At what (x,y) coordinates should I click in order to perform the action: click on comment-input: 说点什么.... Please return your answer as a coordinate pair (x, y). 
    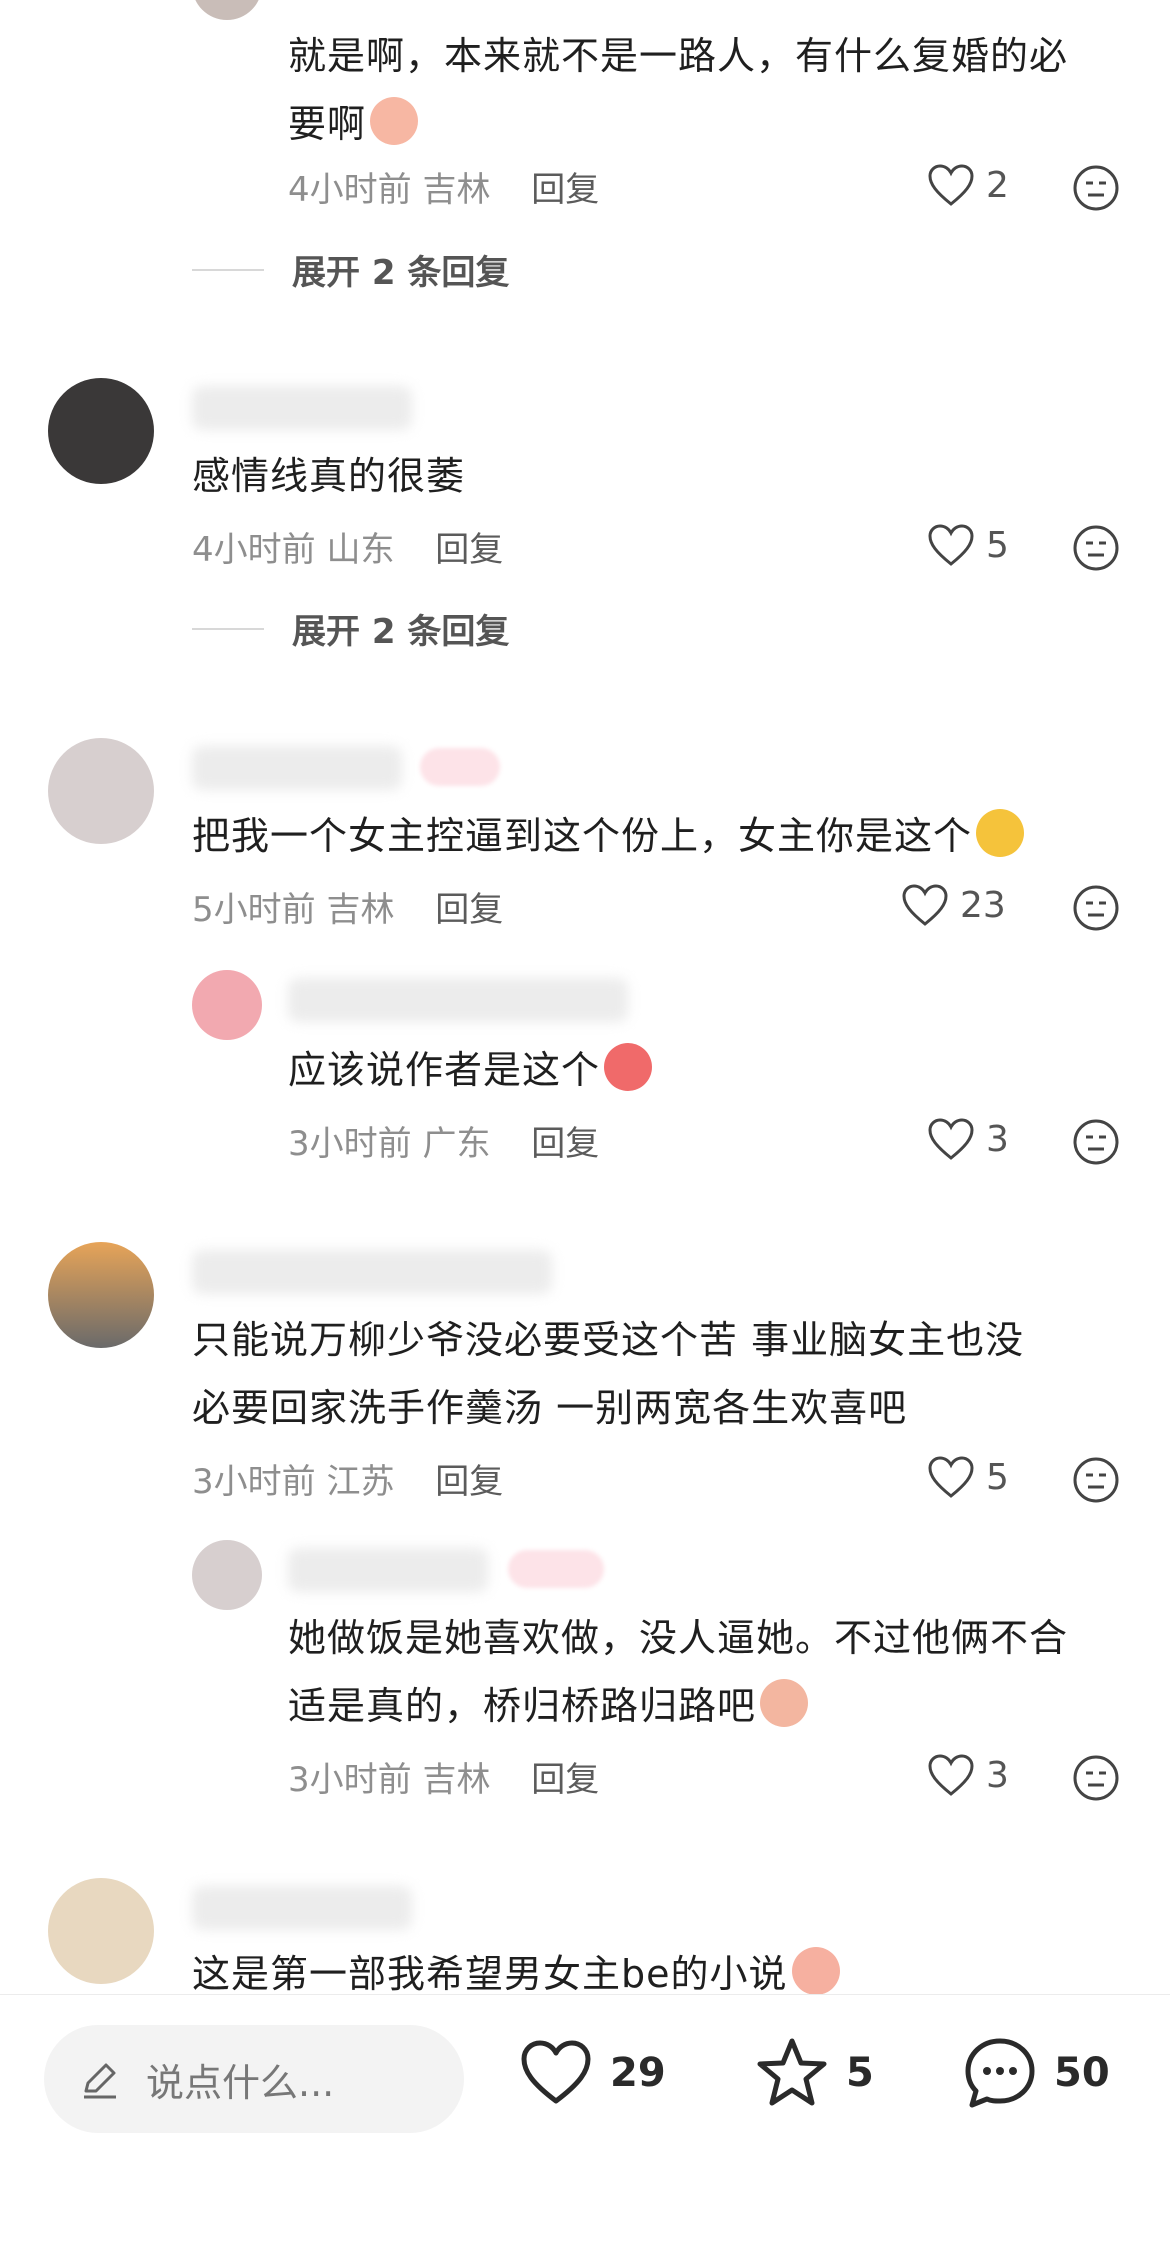
    Looking at the image, I should click on (254, 2079).